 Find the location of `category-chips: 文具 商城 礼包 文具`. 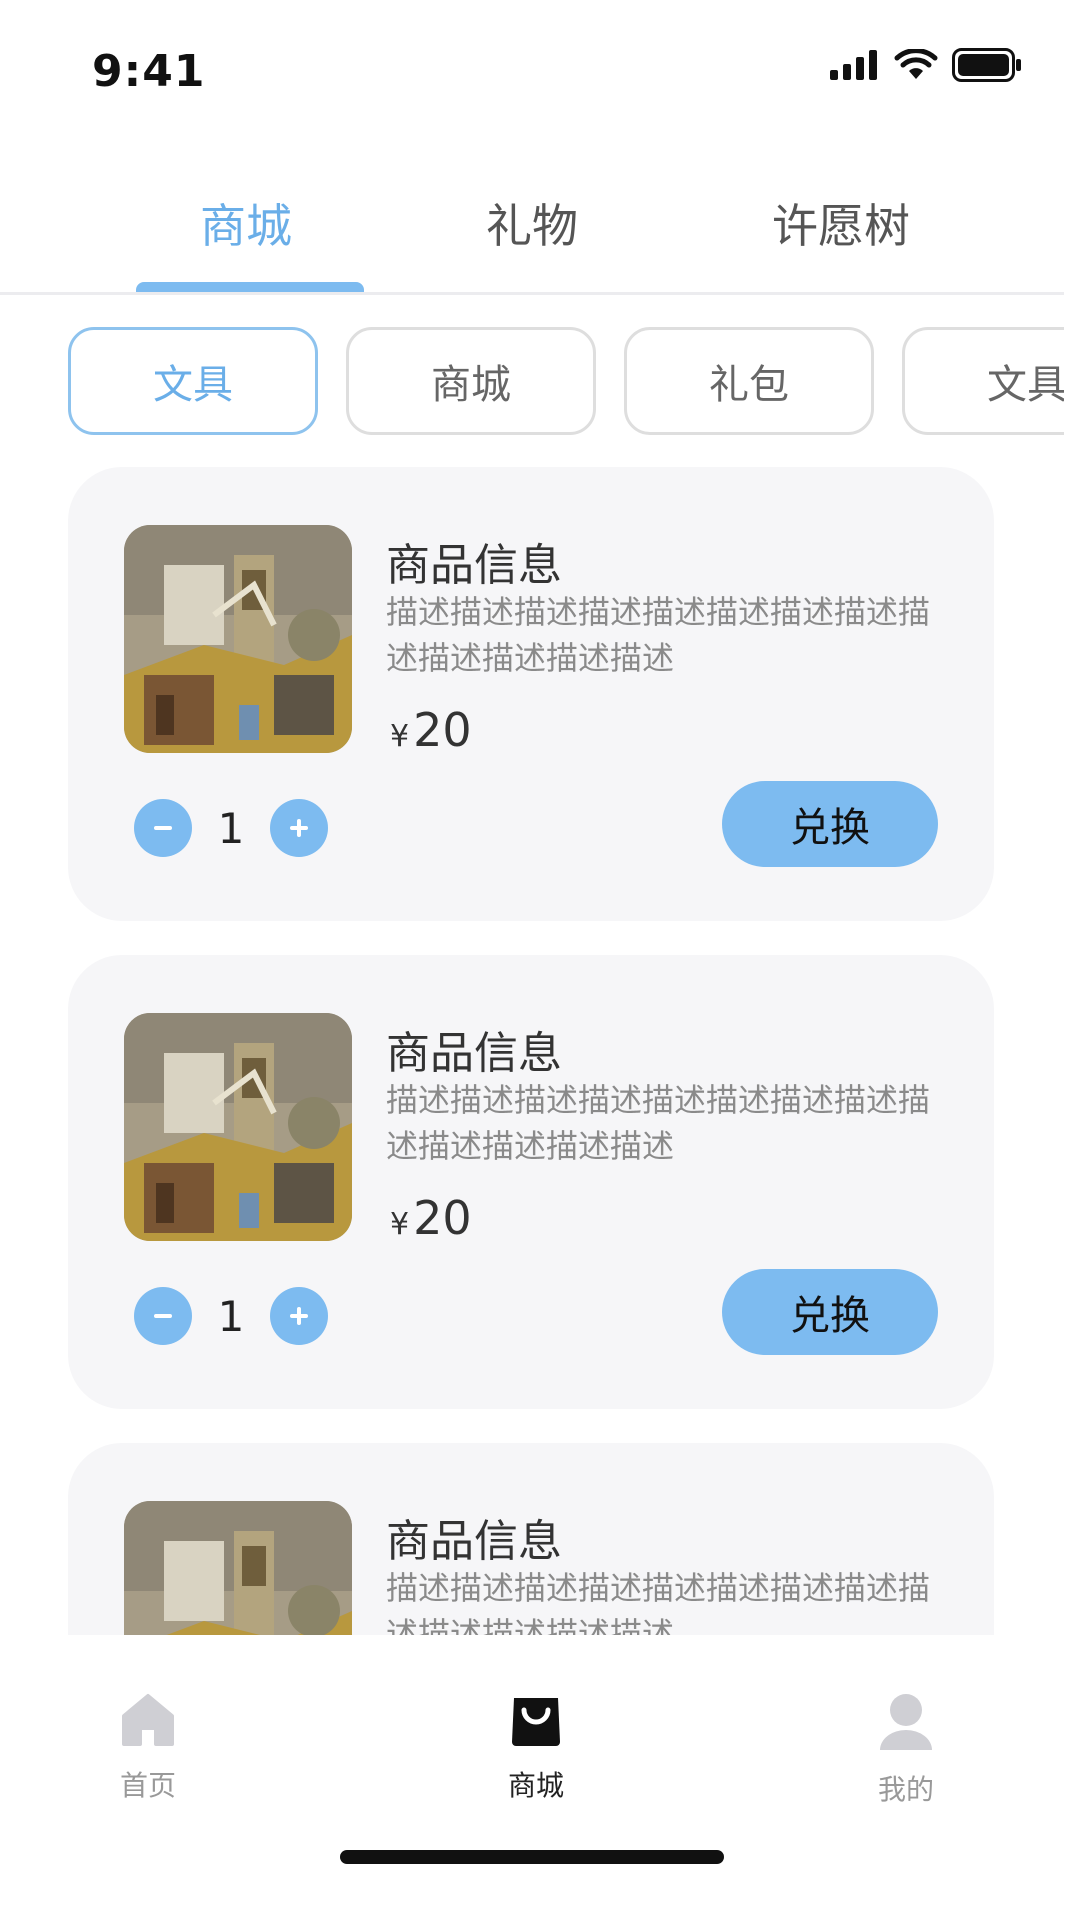

category-chips: 文具 商城 礼包 文具 is located at coordinates (532, 381).